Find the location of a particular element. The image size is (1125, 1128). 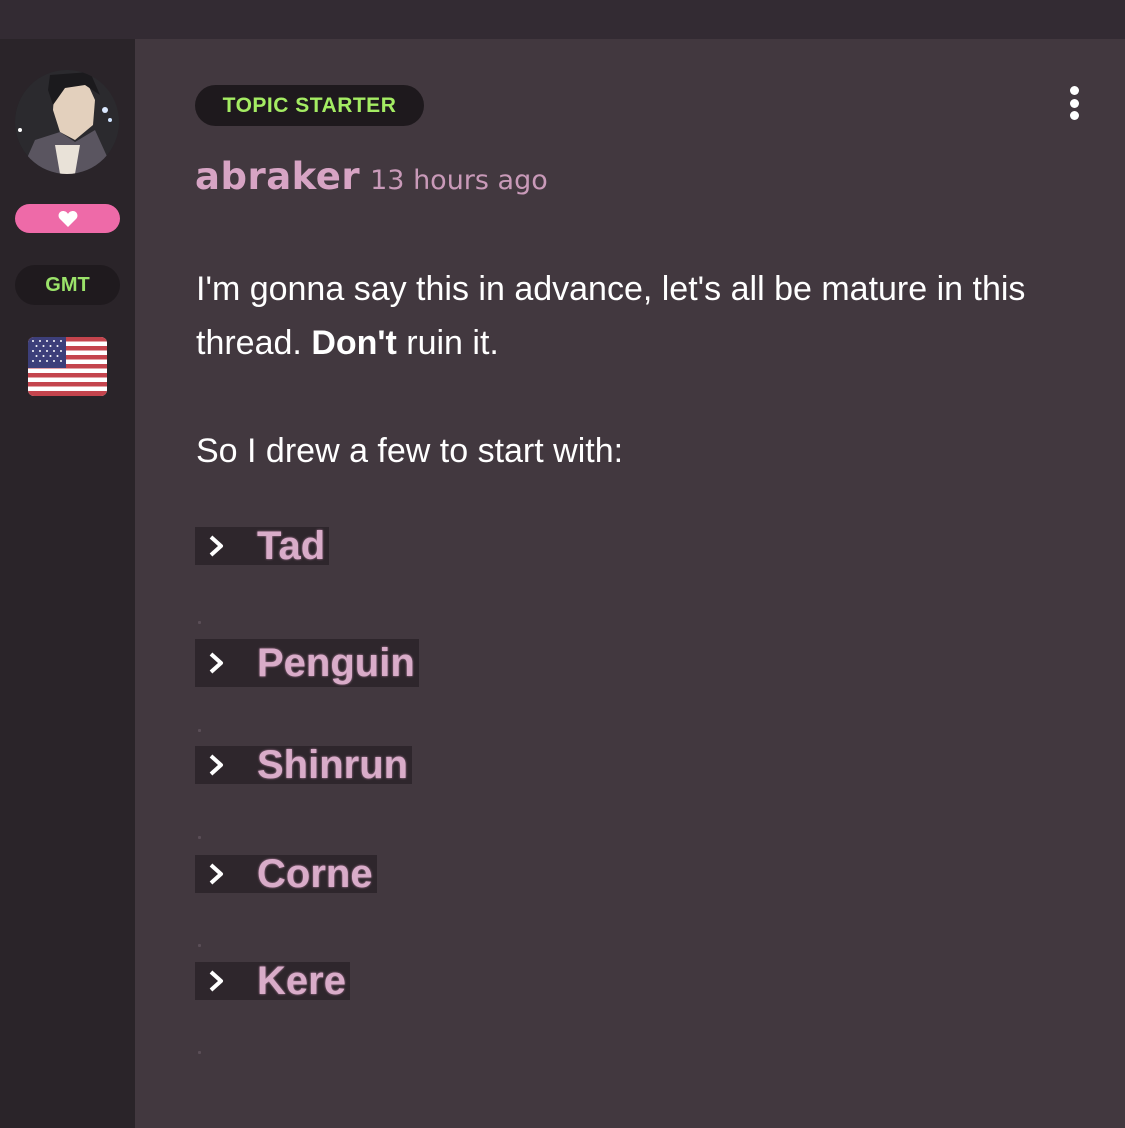

topic-starter-badge: TOPIC STARTER is located at coordinates (309, 105).